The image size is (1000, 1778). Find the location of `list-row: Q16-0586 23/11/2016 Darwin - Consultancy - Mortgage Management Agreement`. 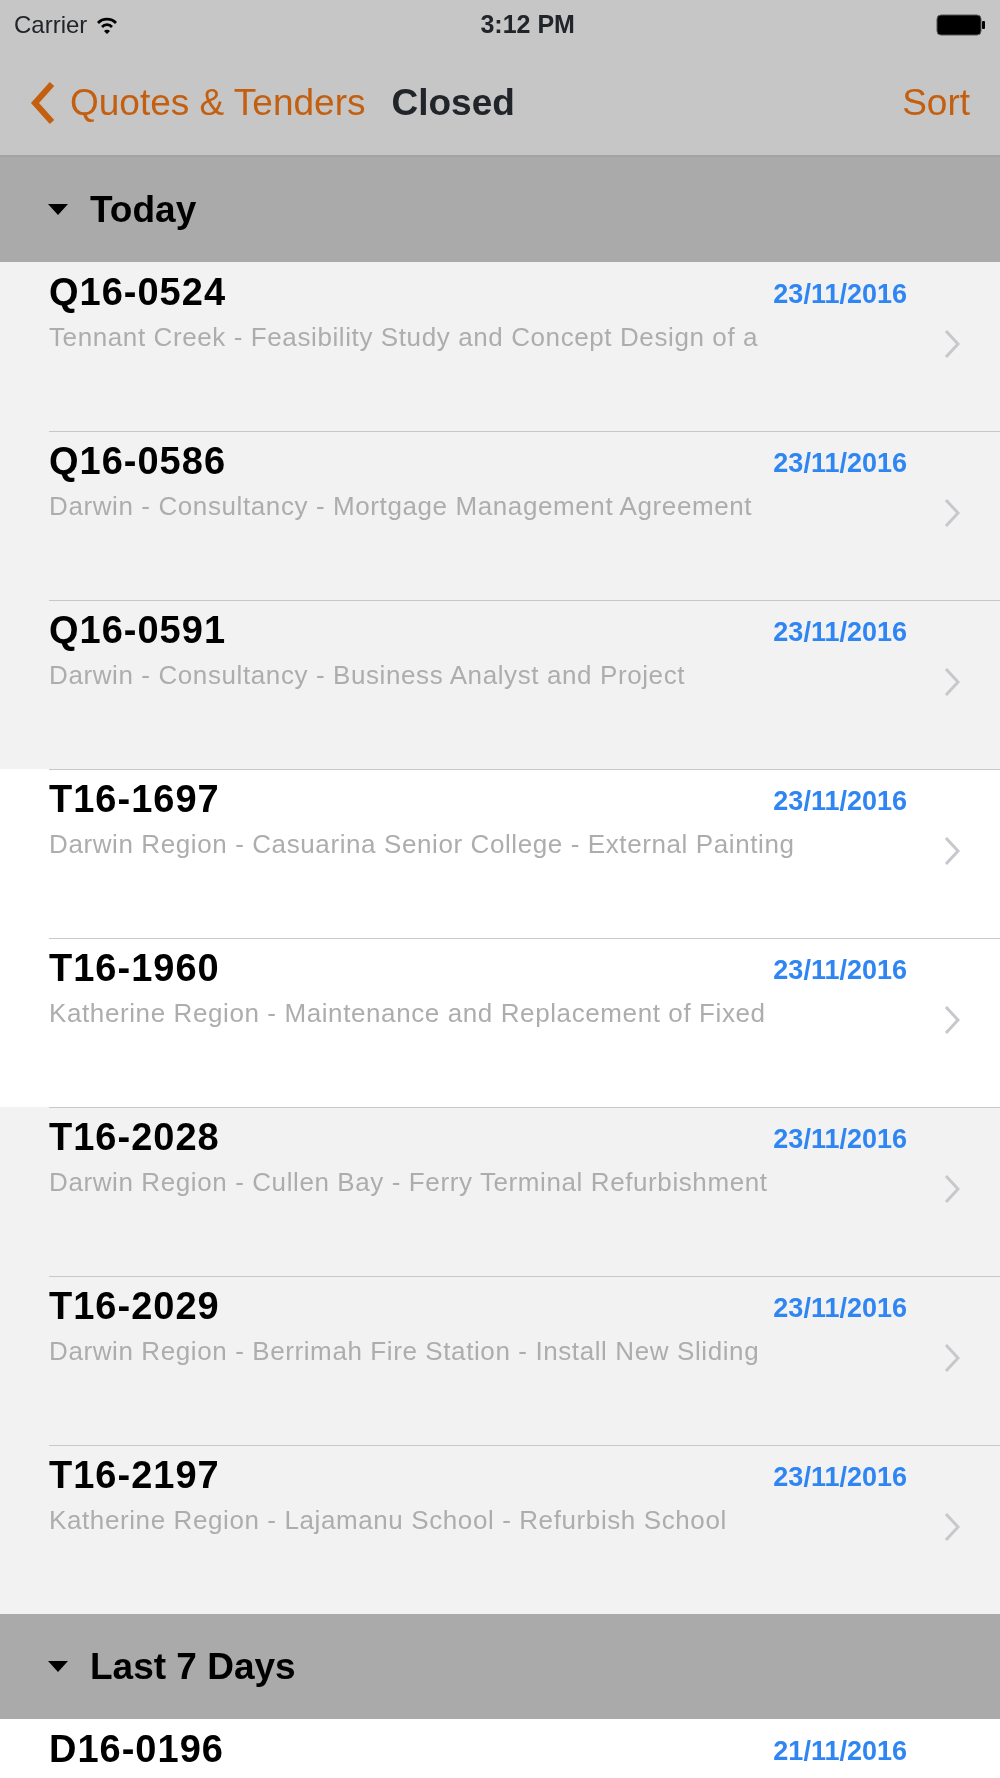

list-row: Q16-0586 23/11/2016 Darwin - Consultancy - Mortgage Management Agreement is located at coordinates (500, 515).